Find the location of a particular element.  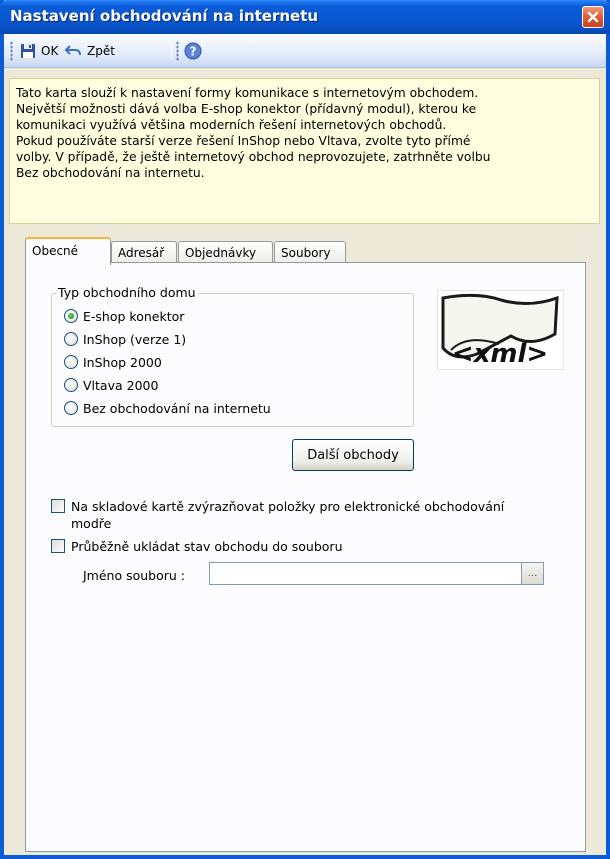

info-line: Bez obchodování na internetu. is located at coordinates (110, 173).